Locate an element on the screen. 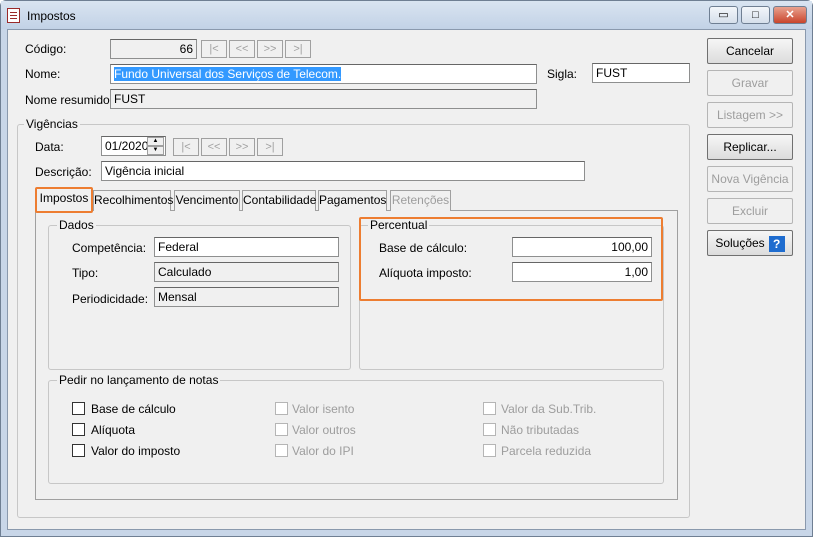  next-record-button: >> is located at coordinates (270, 49).